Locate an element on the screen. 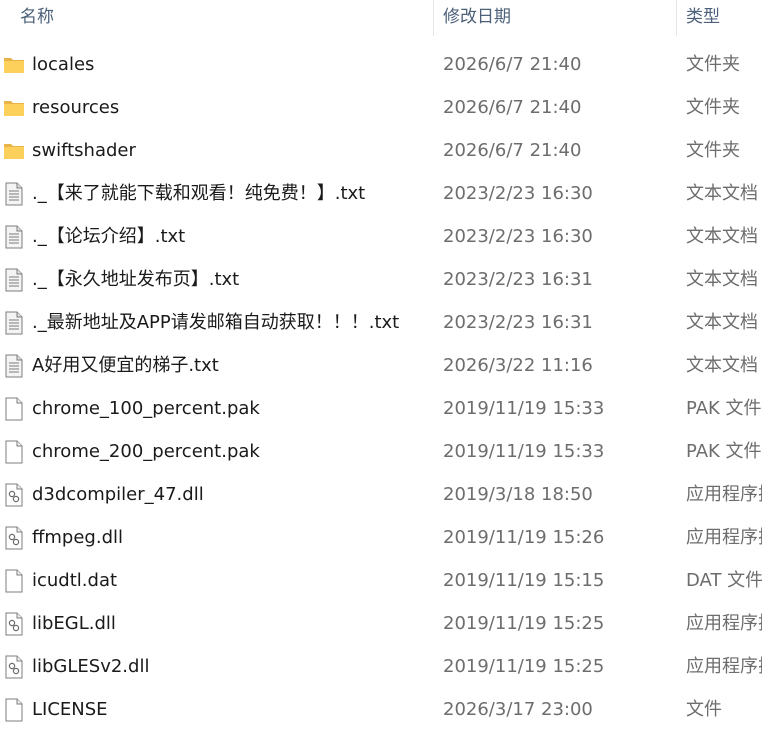 This screenshot has height=738, width=762. file-date-modified: 2026/3/17 23:00 is located at coordinates (518, 709).